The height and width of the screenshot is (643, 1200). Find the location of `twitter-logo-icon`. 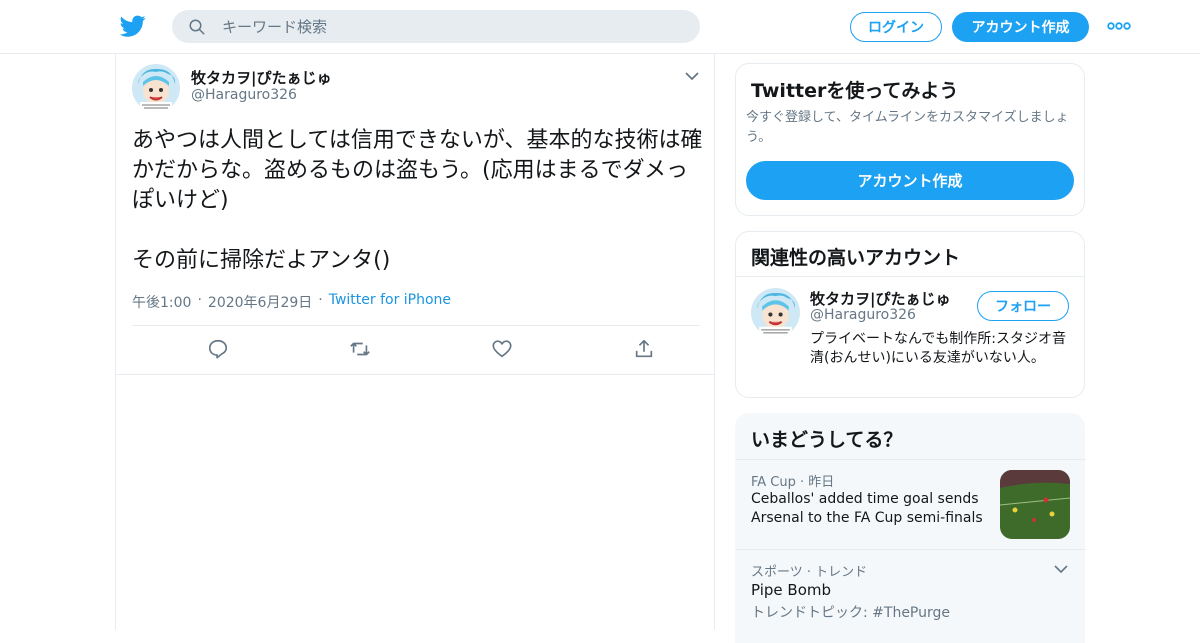

twitter-logo-icon is located at coordinates (133, 26).